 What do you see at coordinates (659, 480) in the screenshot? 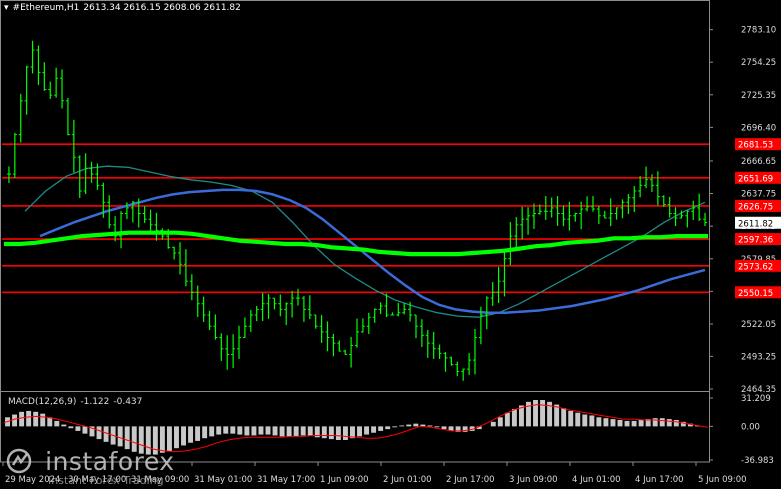
I see `x-tick-label: 4 Jun 17:00` at bounding box center [659, 480].